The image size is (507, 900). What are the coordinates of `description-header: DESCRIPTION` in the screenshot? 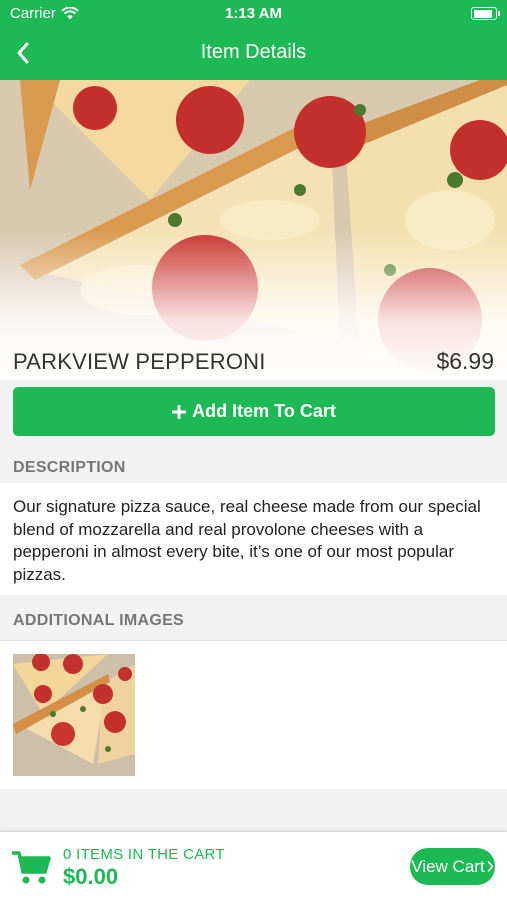 It's located at (253, 466).